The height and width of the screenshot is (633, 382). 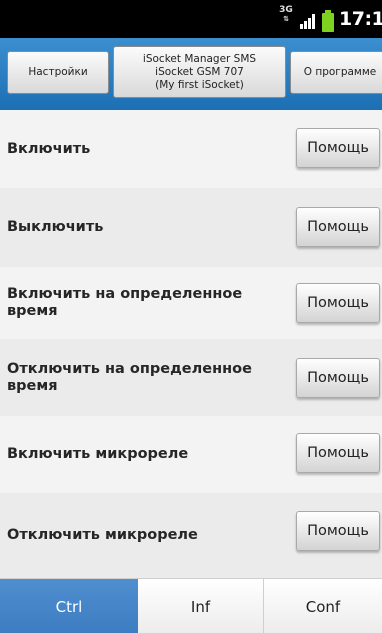 I want to click on data-arrows-icon: ⇅, so click(x=286, y=19).